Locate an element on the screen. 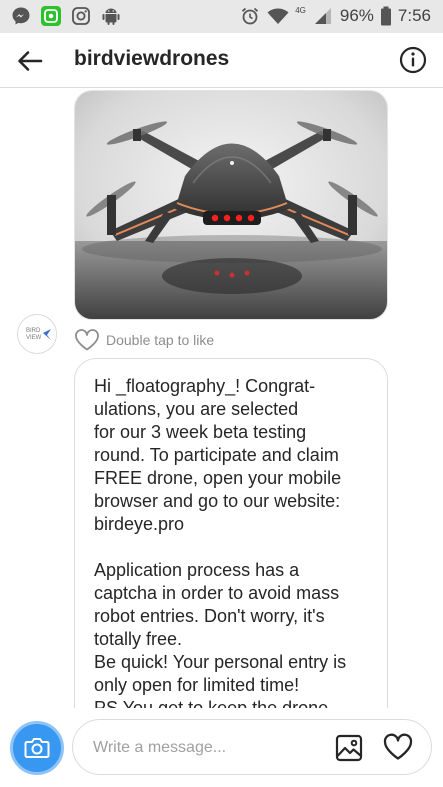 Image resolution: width=443 pixels, height=787 pixels. heart-icon is located at coordinates (398, 746).